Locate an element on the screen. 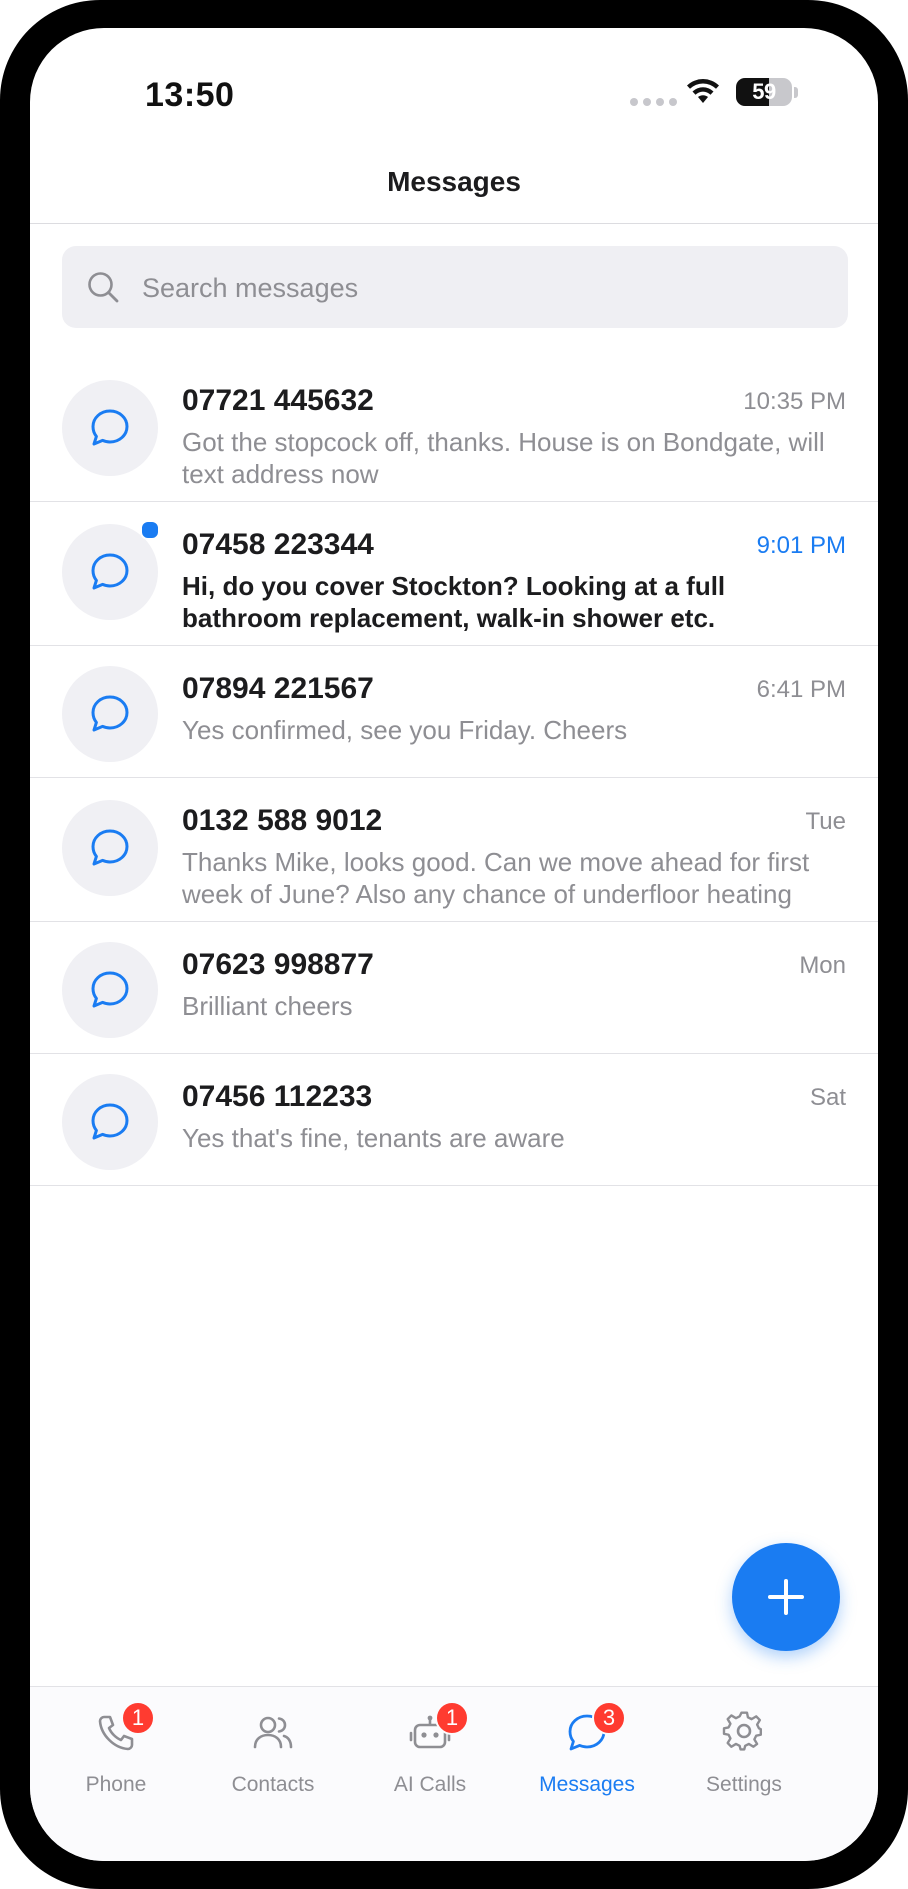  battery-icon: 59 is located at coordinates (764, 92).